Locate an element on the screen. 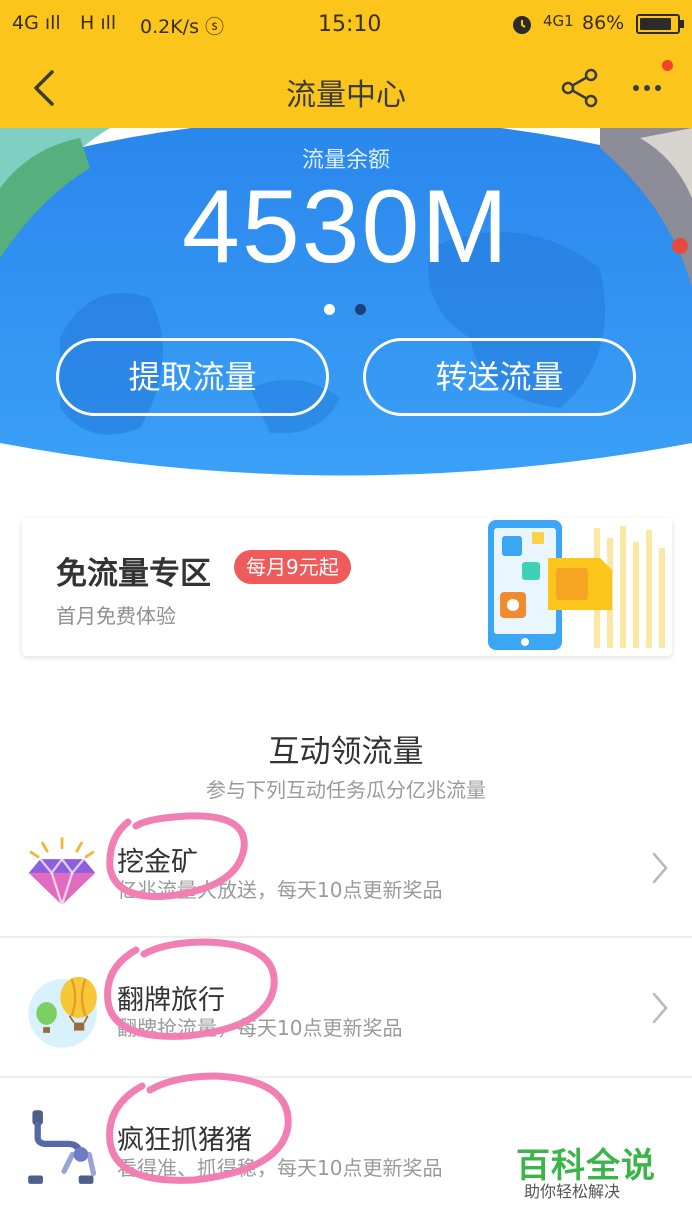 The image size is (692, 1230). task-row-card-travel: 翻牌旅行 翻牌抢流量，每天10点更新奖品 is located at coordinates (346, 1009).